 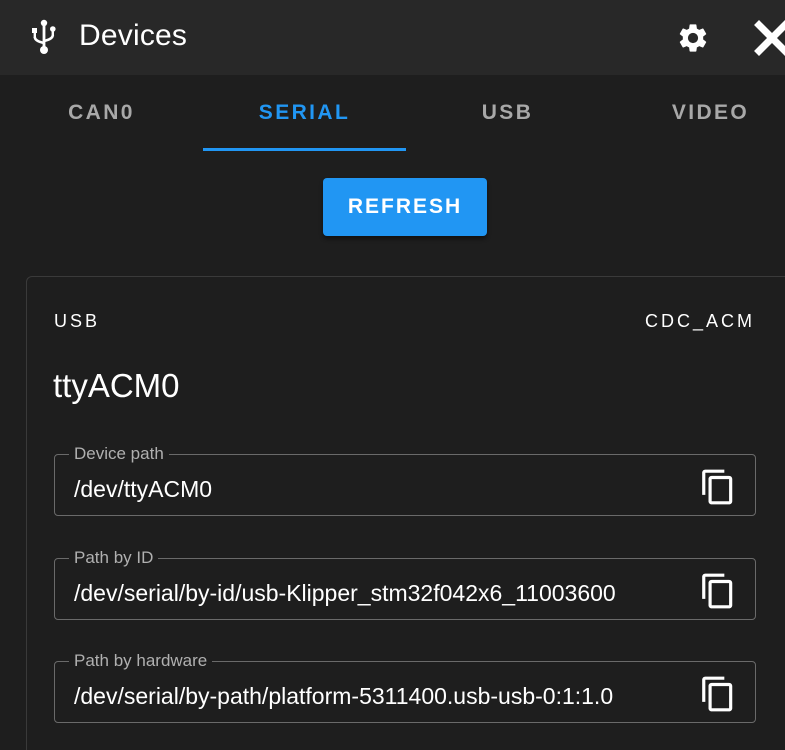 What do you see at coordinates (304, 149) in the screenshot?
I see `active-tab-indicator` at bounding box center [304, 149].